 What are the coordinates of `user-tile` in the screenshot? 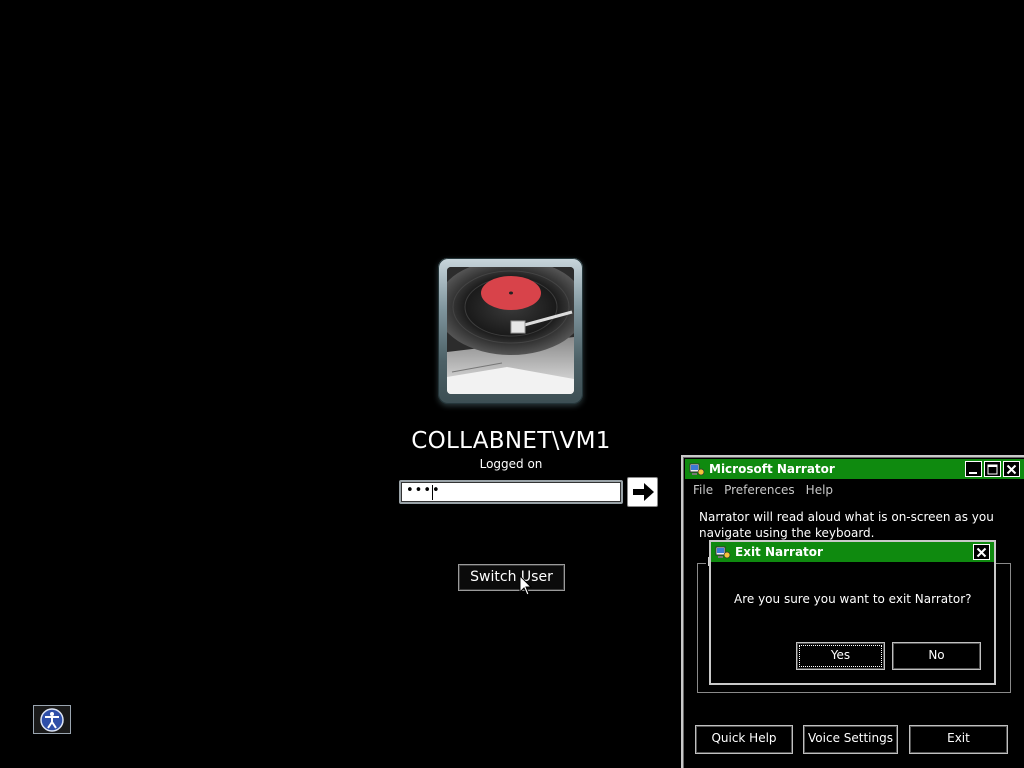 It's located at (510, 331).